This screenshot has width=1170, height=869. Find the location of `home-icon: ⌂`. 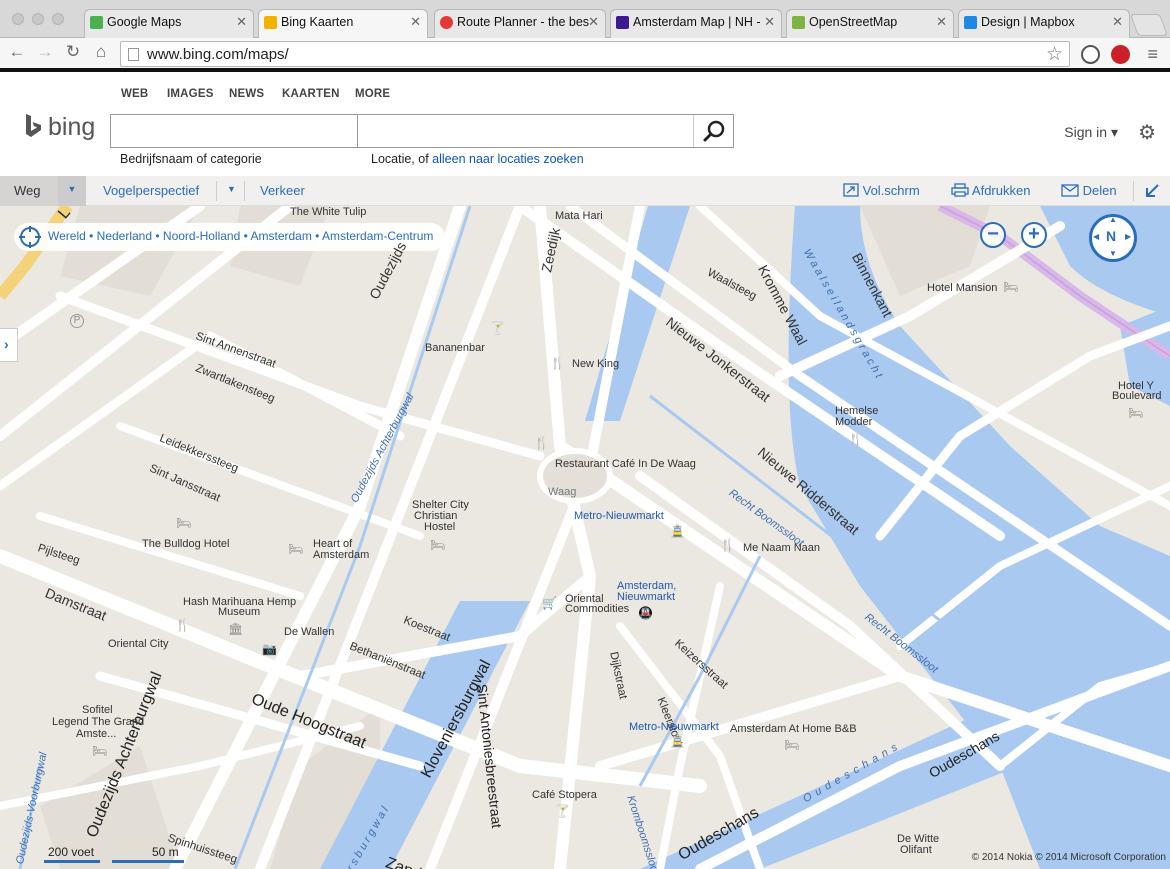

home-icon: ⌂ is located at coordinates (101, 52).